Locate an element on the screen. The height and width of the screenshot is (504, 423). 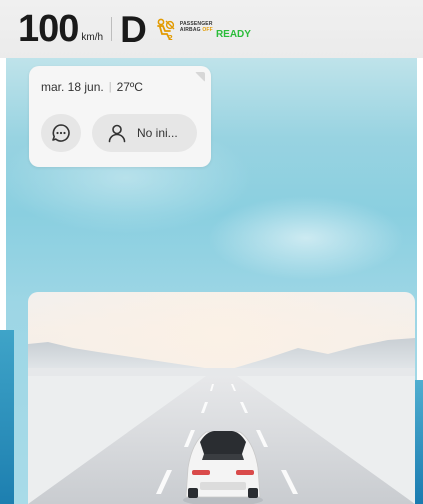
gear-indicator: D is located at coordinates (133, 29).